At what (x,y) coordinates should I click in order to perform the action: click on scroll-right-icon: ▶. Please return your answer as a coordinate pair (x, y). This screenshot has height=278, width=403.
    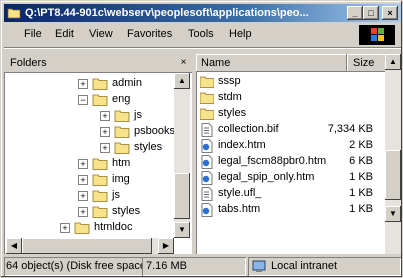
    Looking at the image, I should click on (166, 246).